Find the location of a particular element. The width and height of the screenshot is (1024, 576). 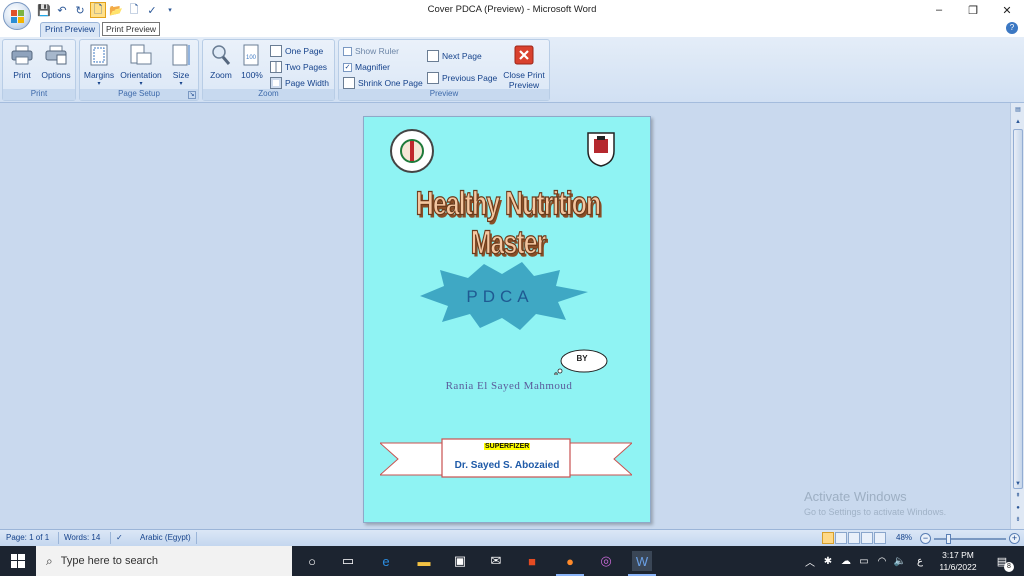

taskbar-search-box: ⌕ Type here to search is located at coordinates (164, 561).